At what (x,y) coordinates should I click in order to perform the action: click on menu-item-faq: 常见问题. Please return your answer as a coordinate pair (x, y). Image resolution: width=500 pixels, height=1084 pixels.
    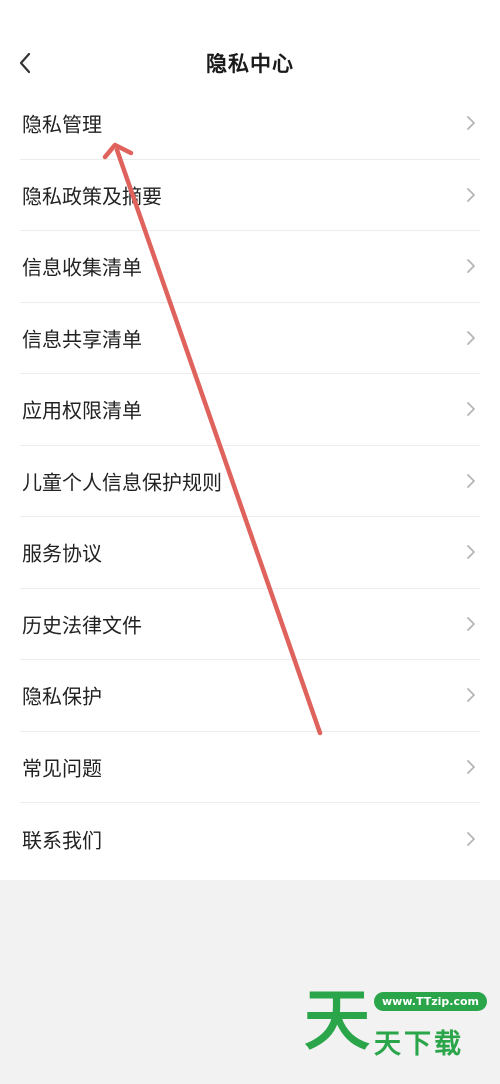
    Looking at the image, I should click on (250, 767).